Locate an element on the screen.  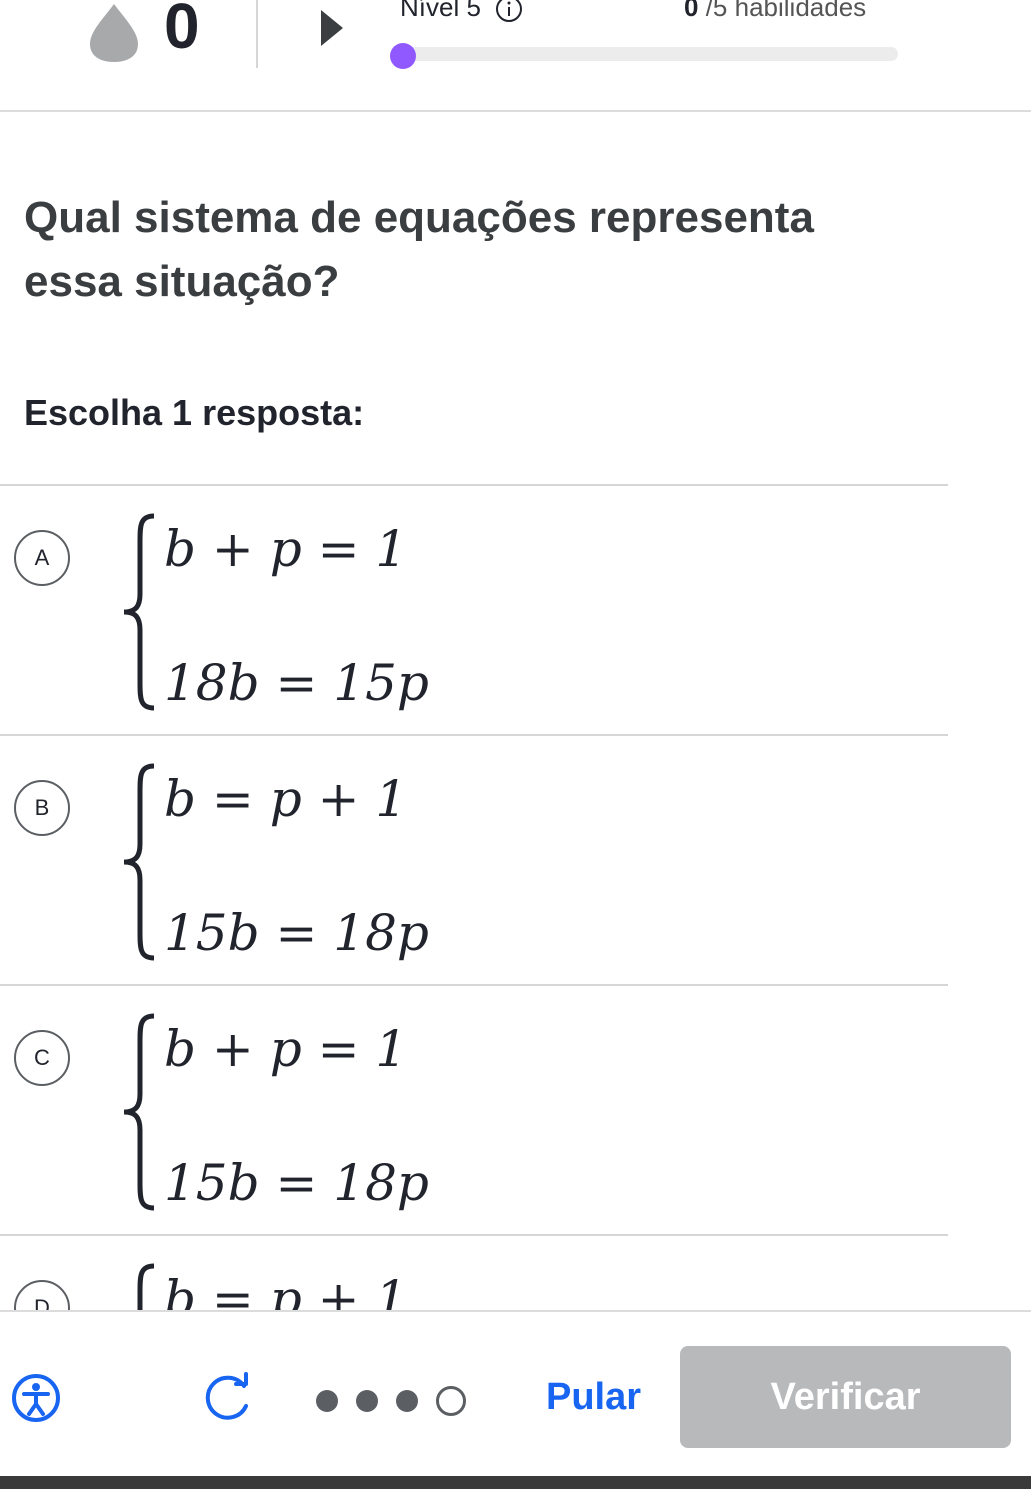
level-label: Nível 5 is located at coordinates (462, 12).